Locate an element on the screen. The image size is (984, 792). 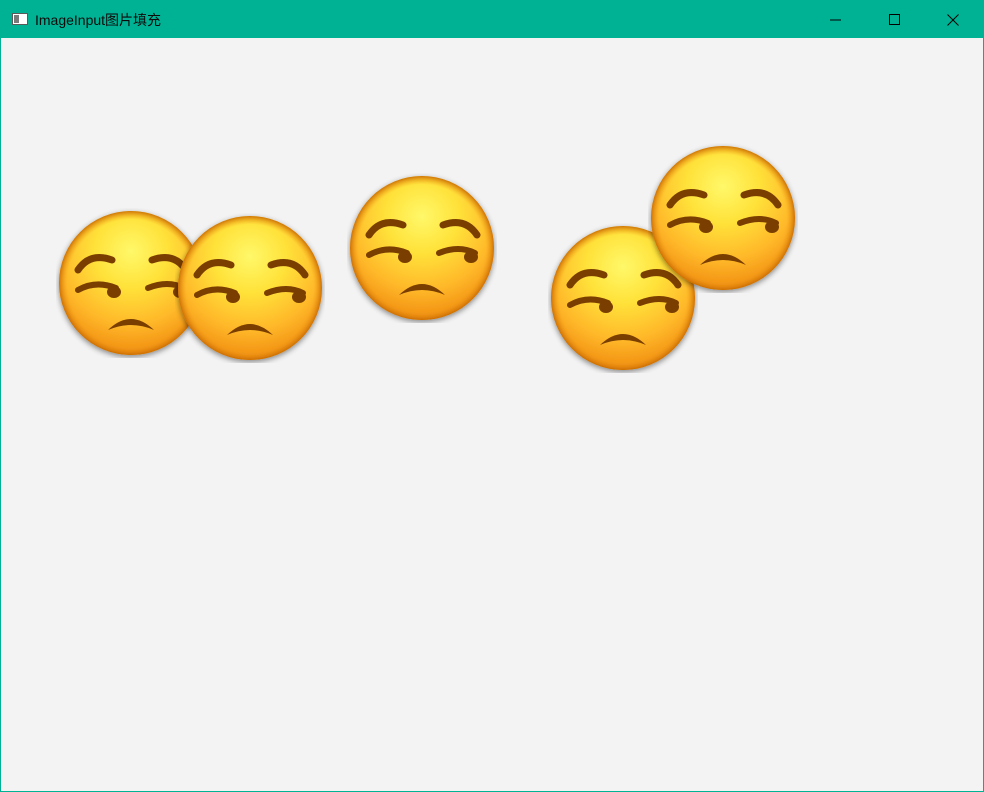
maximize-icon is located at coordinates (894, 19).